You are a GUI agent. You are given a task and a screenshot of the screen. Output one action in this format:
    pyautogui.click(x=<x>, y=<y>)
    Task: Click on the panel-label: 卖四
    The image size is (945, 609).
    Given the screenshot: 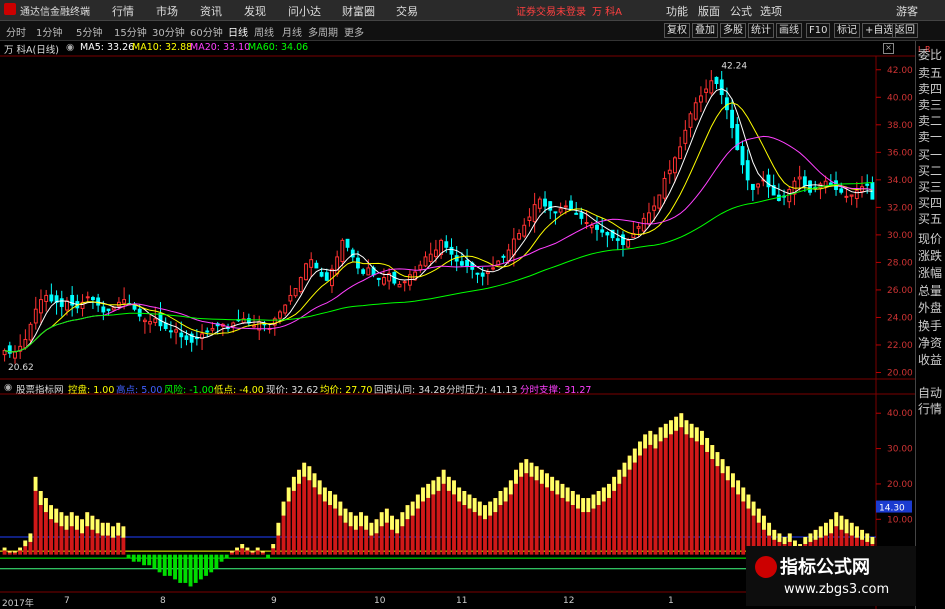 What is the action you would take?
    pyautogui.click(x=930, y=89)
    